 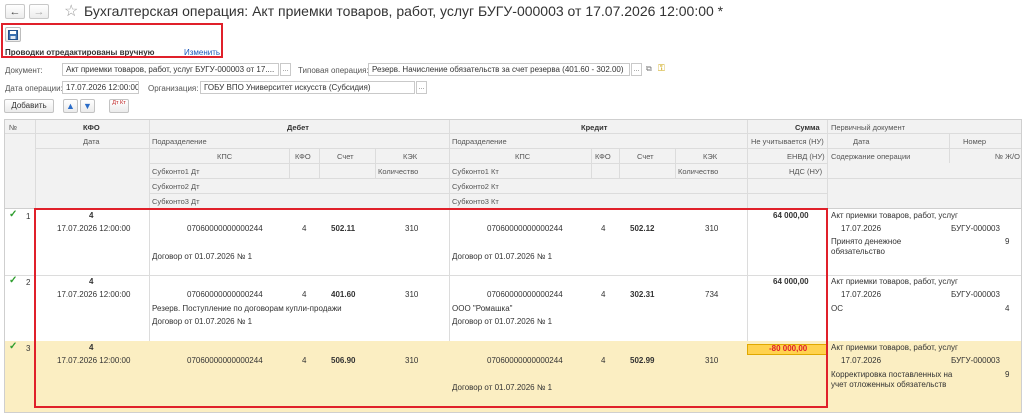 I want to click on row-num: 3, so click(x=28, y=348).